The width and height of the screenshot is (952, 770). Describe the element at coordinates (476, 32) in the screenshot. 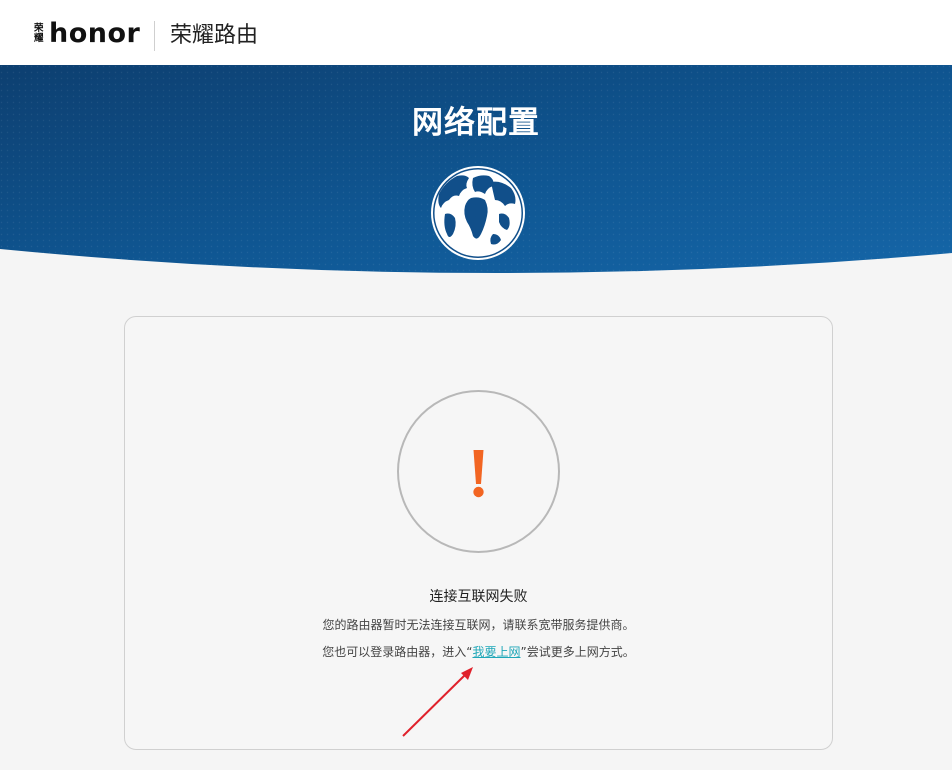

I see `top-header: 荣 耀 honor 荣耀路由` at that location.